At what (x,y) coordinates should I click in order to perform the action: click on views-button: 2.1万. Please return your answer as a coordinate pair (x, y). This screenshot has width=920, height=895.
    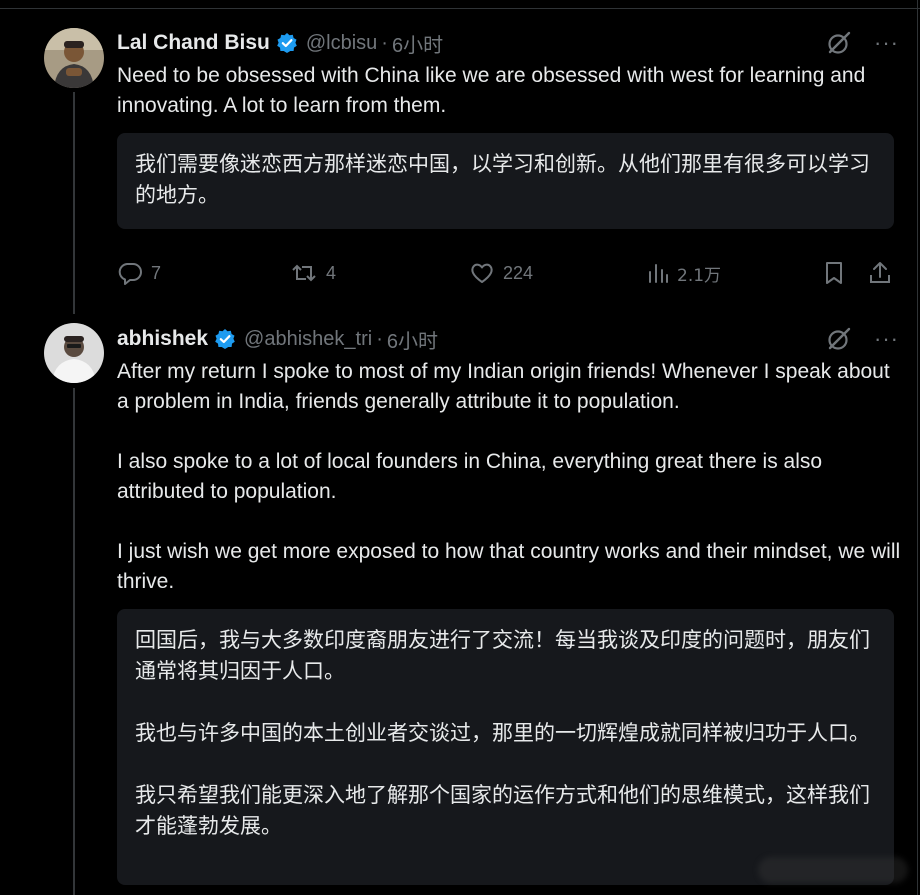
    Looking at the image, I should click on (684, 273).